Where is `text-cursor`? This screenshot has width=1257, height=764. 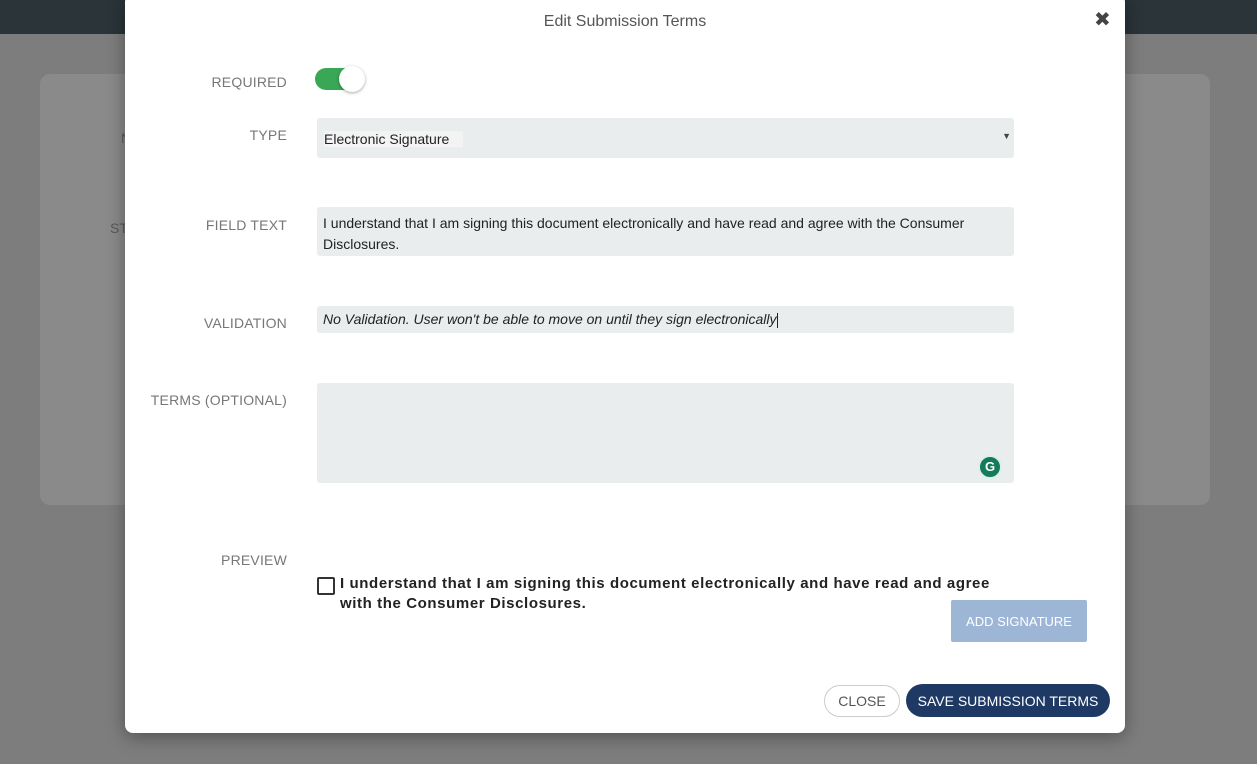
text-cursor is located at coordinates (777, 320).